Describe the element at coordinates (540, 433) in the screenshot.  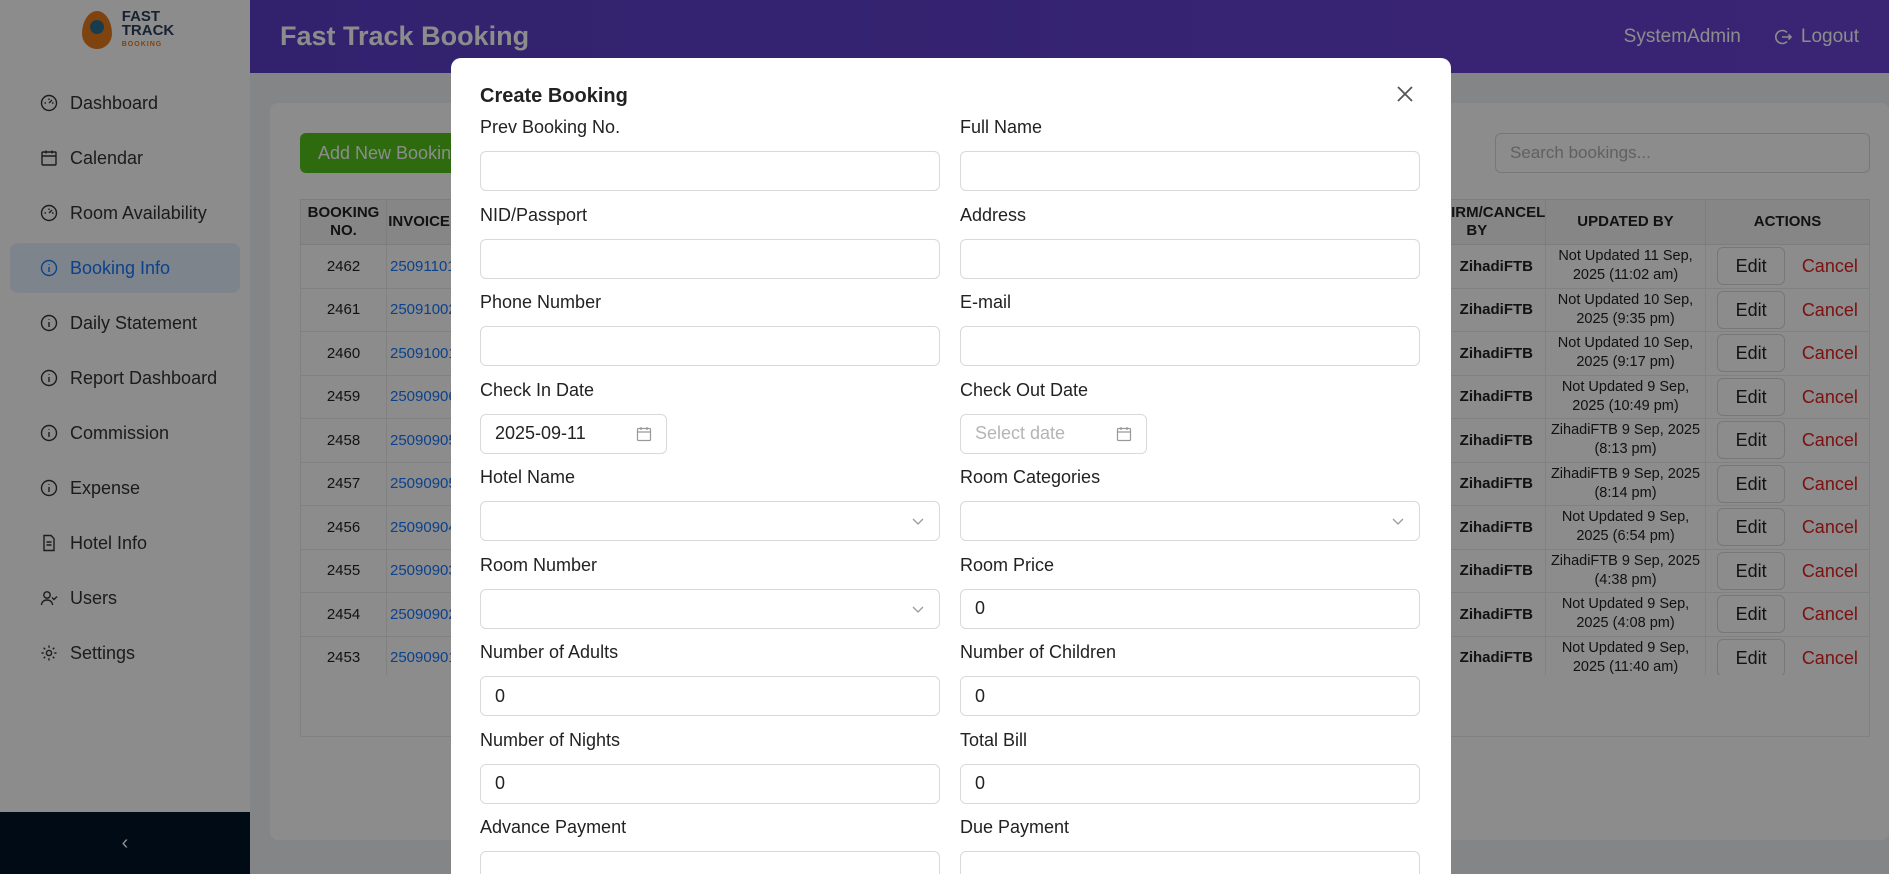
I see `check-in-value: 2025-09-11` at that location.